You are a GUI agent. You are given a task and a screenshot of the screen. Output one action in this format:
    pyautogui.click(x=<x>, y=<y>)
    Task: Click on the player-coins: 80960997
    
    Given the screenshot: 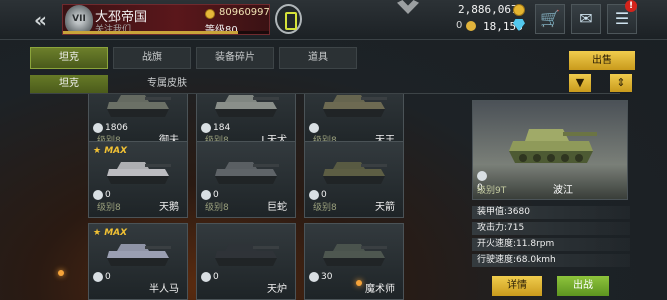 What is the action you would take?
    pyautogui.click(x=244, y=12)
    